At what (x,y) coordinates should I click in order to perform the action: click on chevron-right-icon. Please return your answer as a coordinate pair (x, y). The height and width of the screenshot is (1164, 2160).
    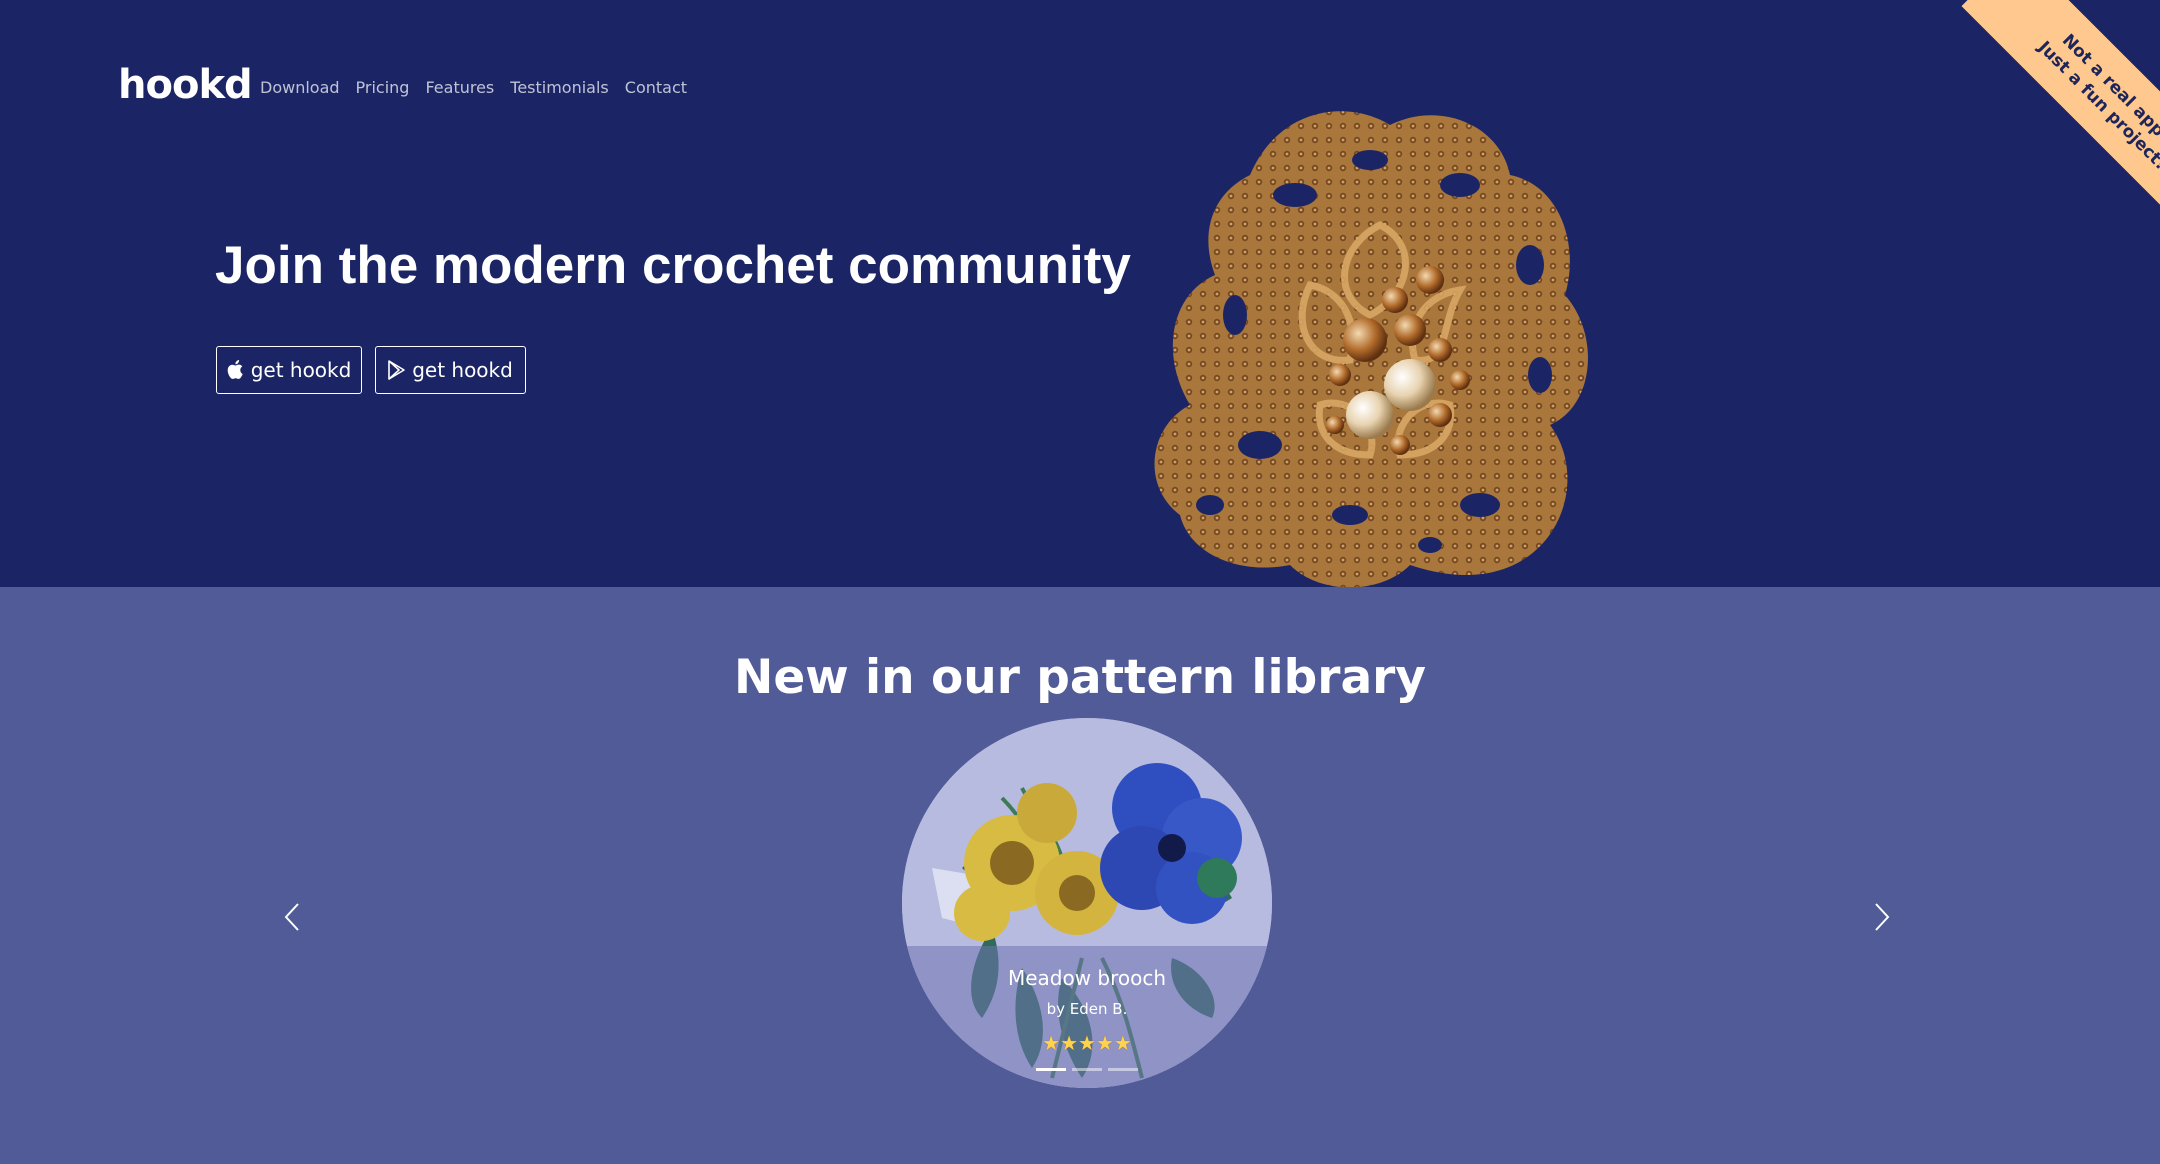
    Looking at the image, I should click on (1882, 917).